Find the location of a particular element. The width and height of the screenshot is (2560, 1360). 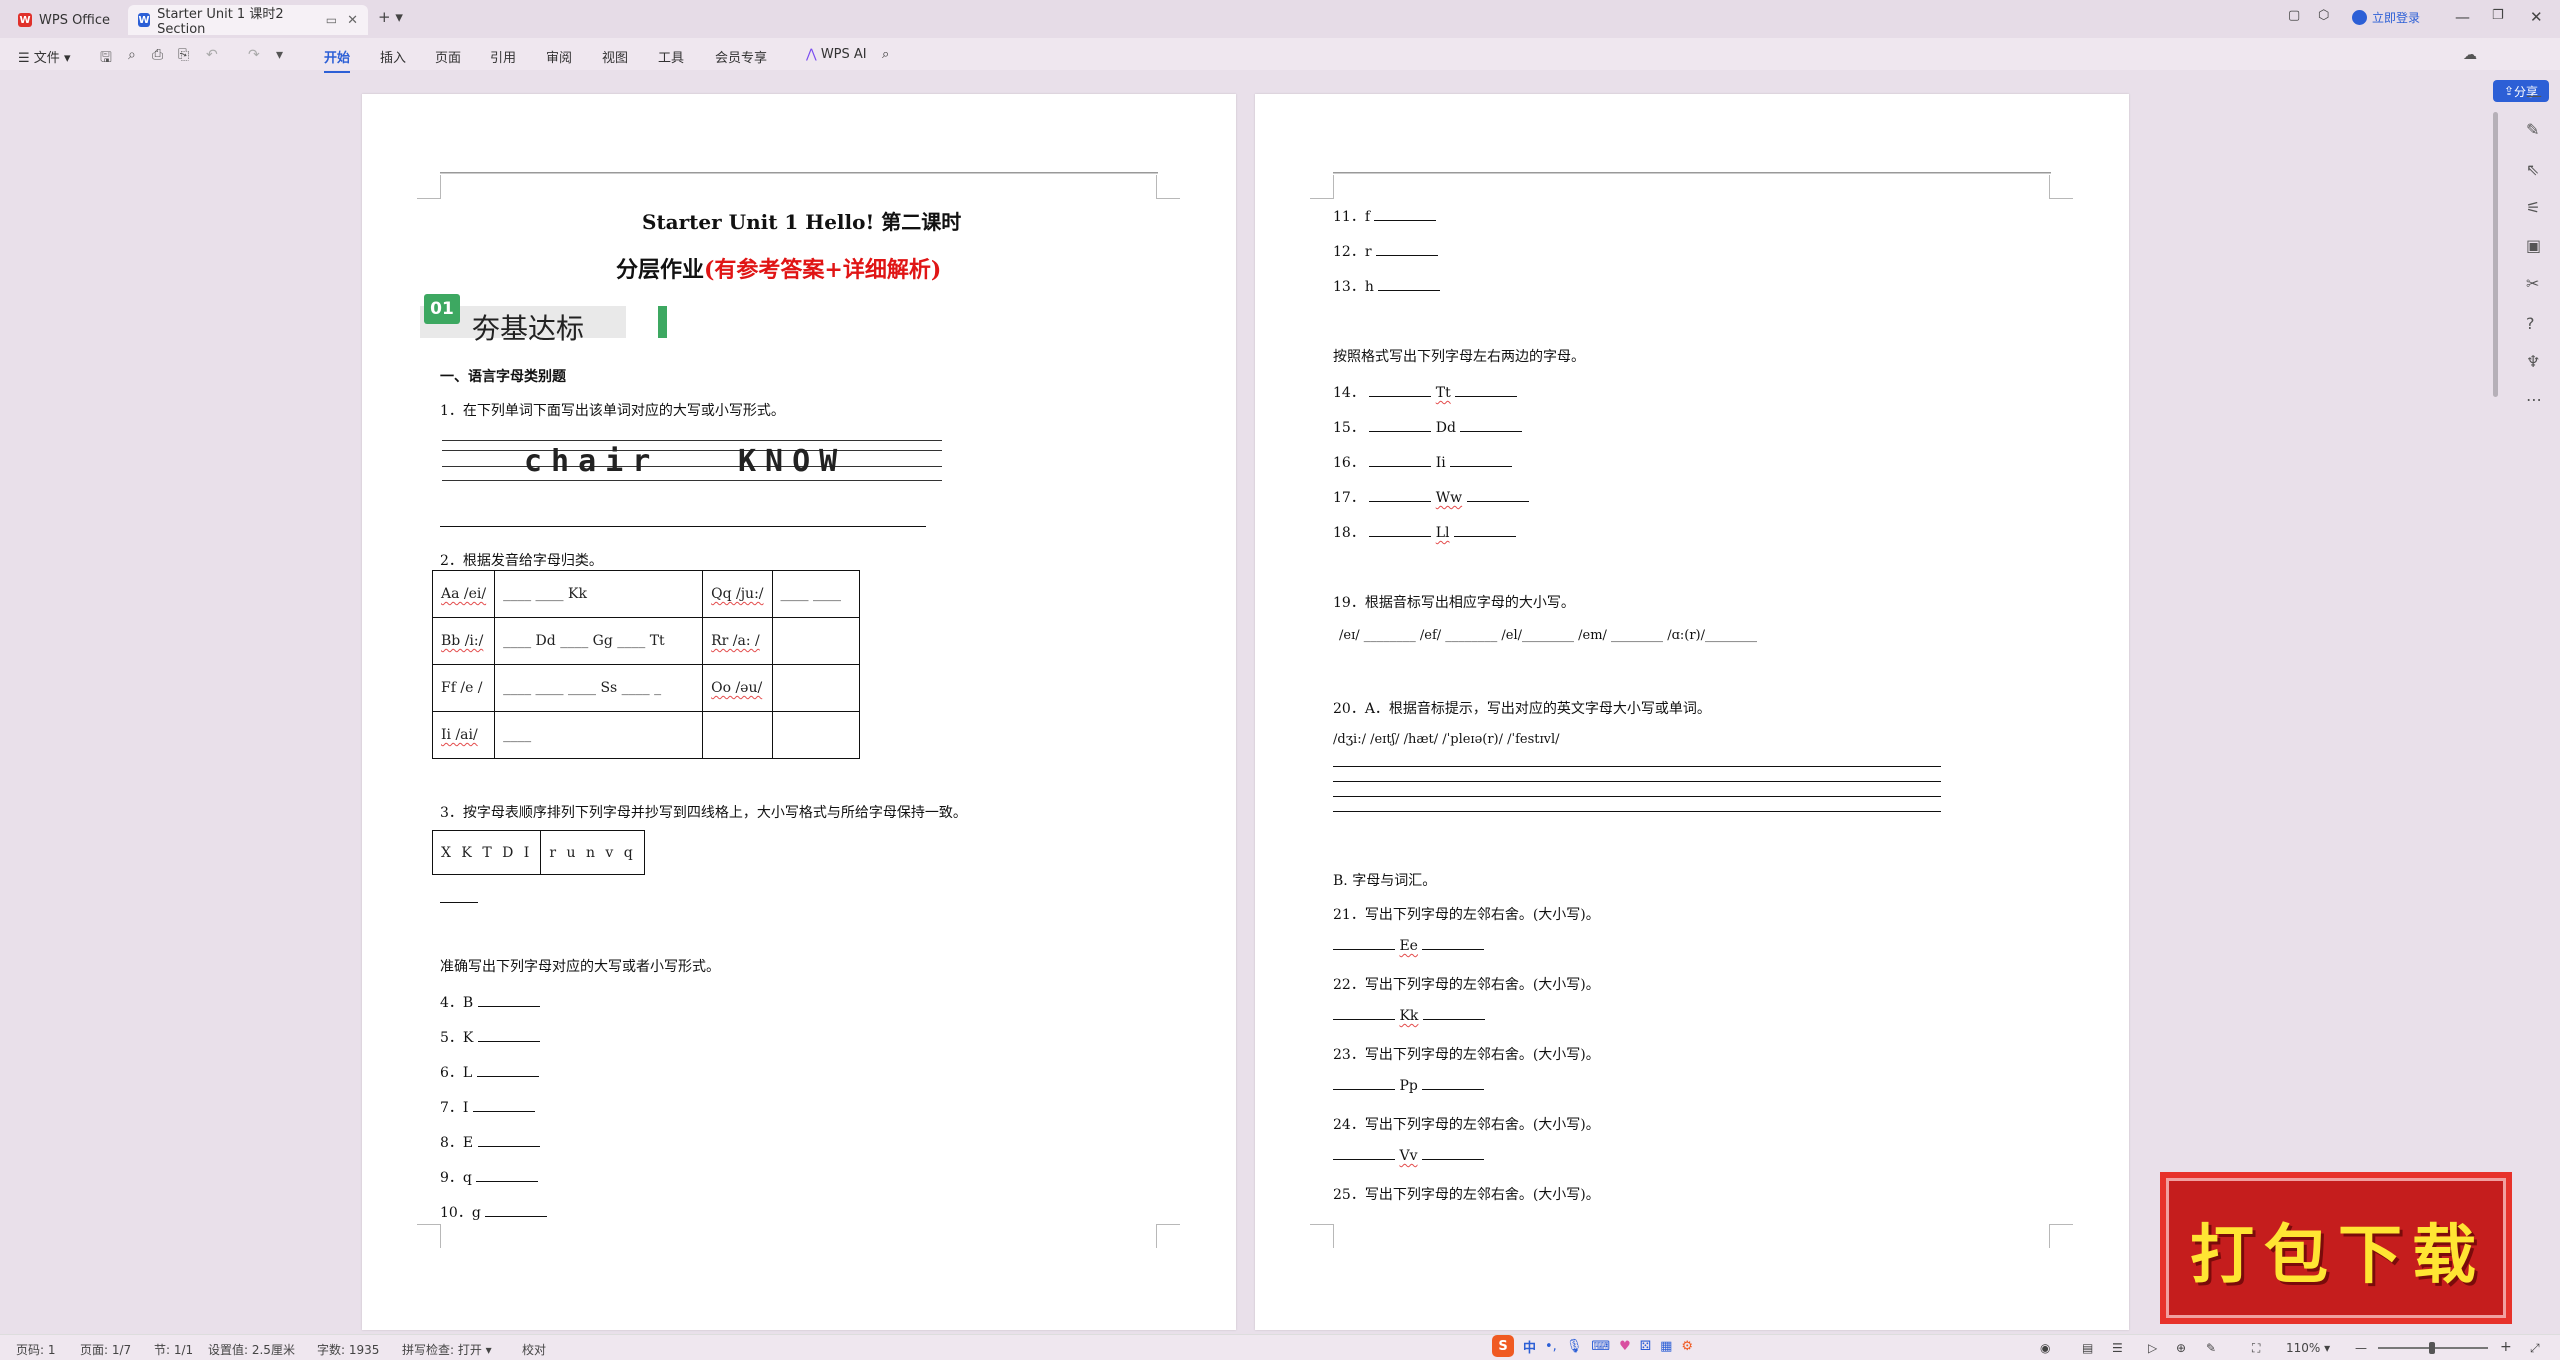

zoom-slider-handle is located at coordinates (2432, 1348).